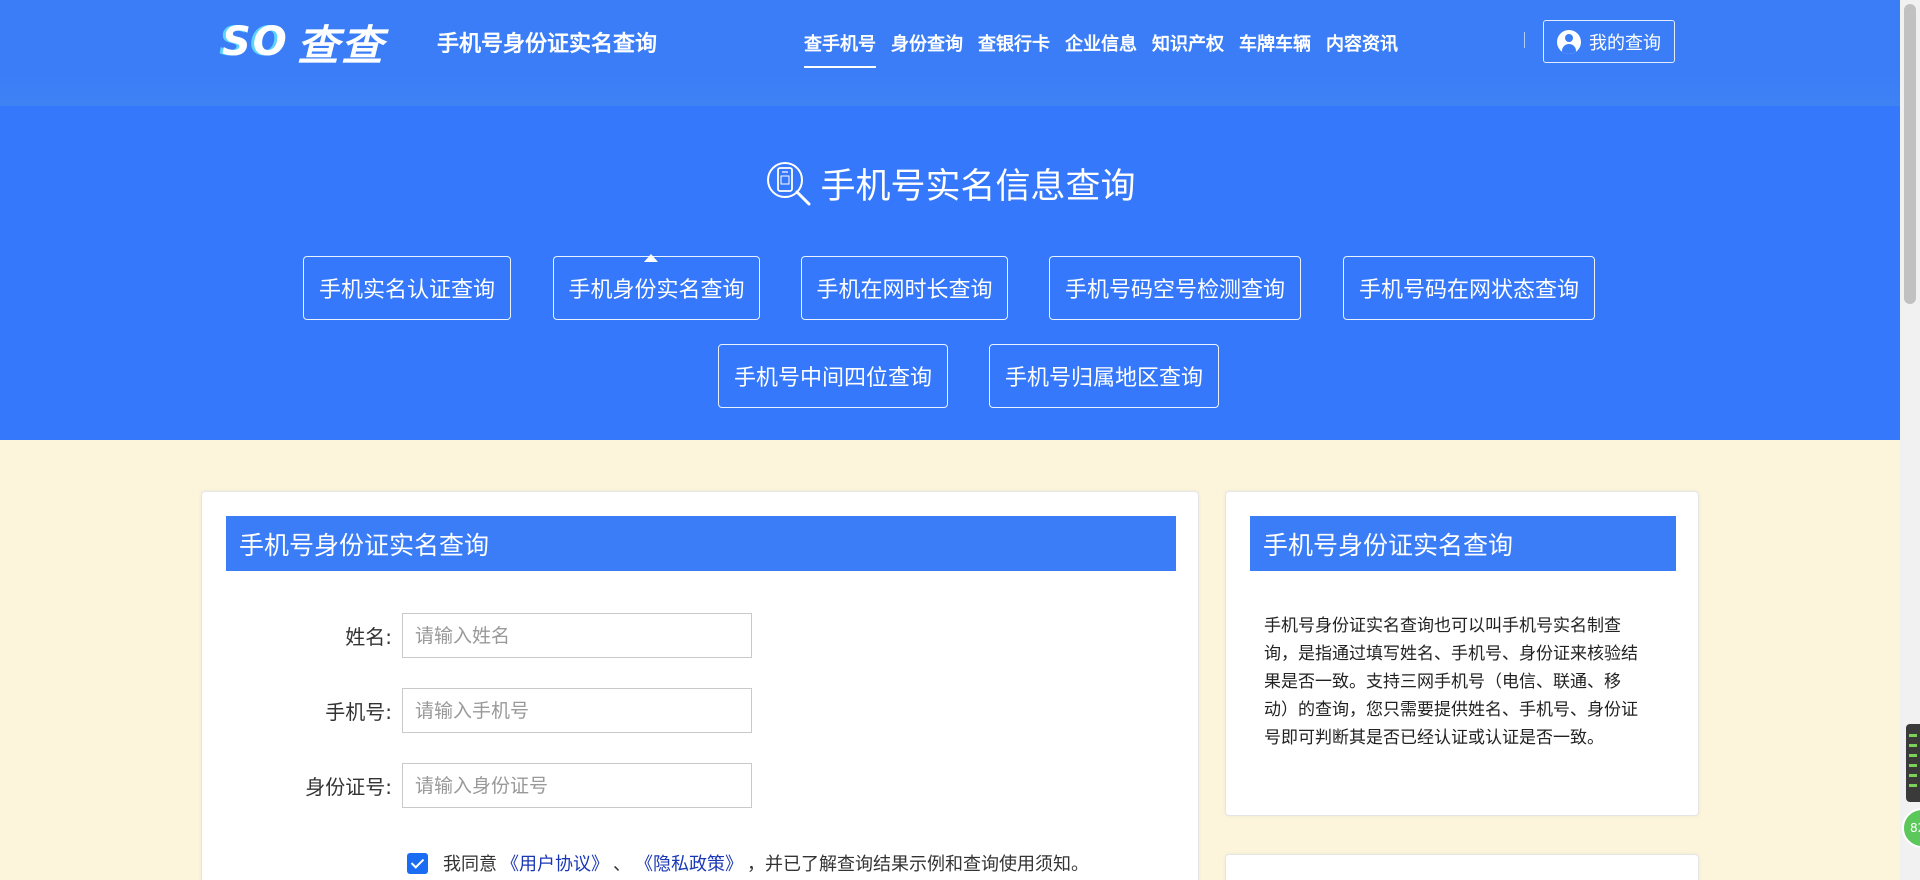 This screenshot has width=1920, height=880. I want to click on hero-title: 手机号实名信息查询, so click(950, 183).